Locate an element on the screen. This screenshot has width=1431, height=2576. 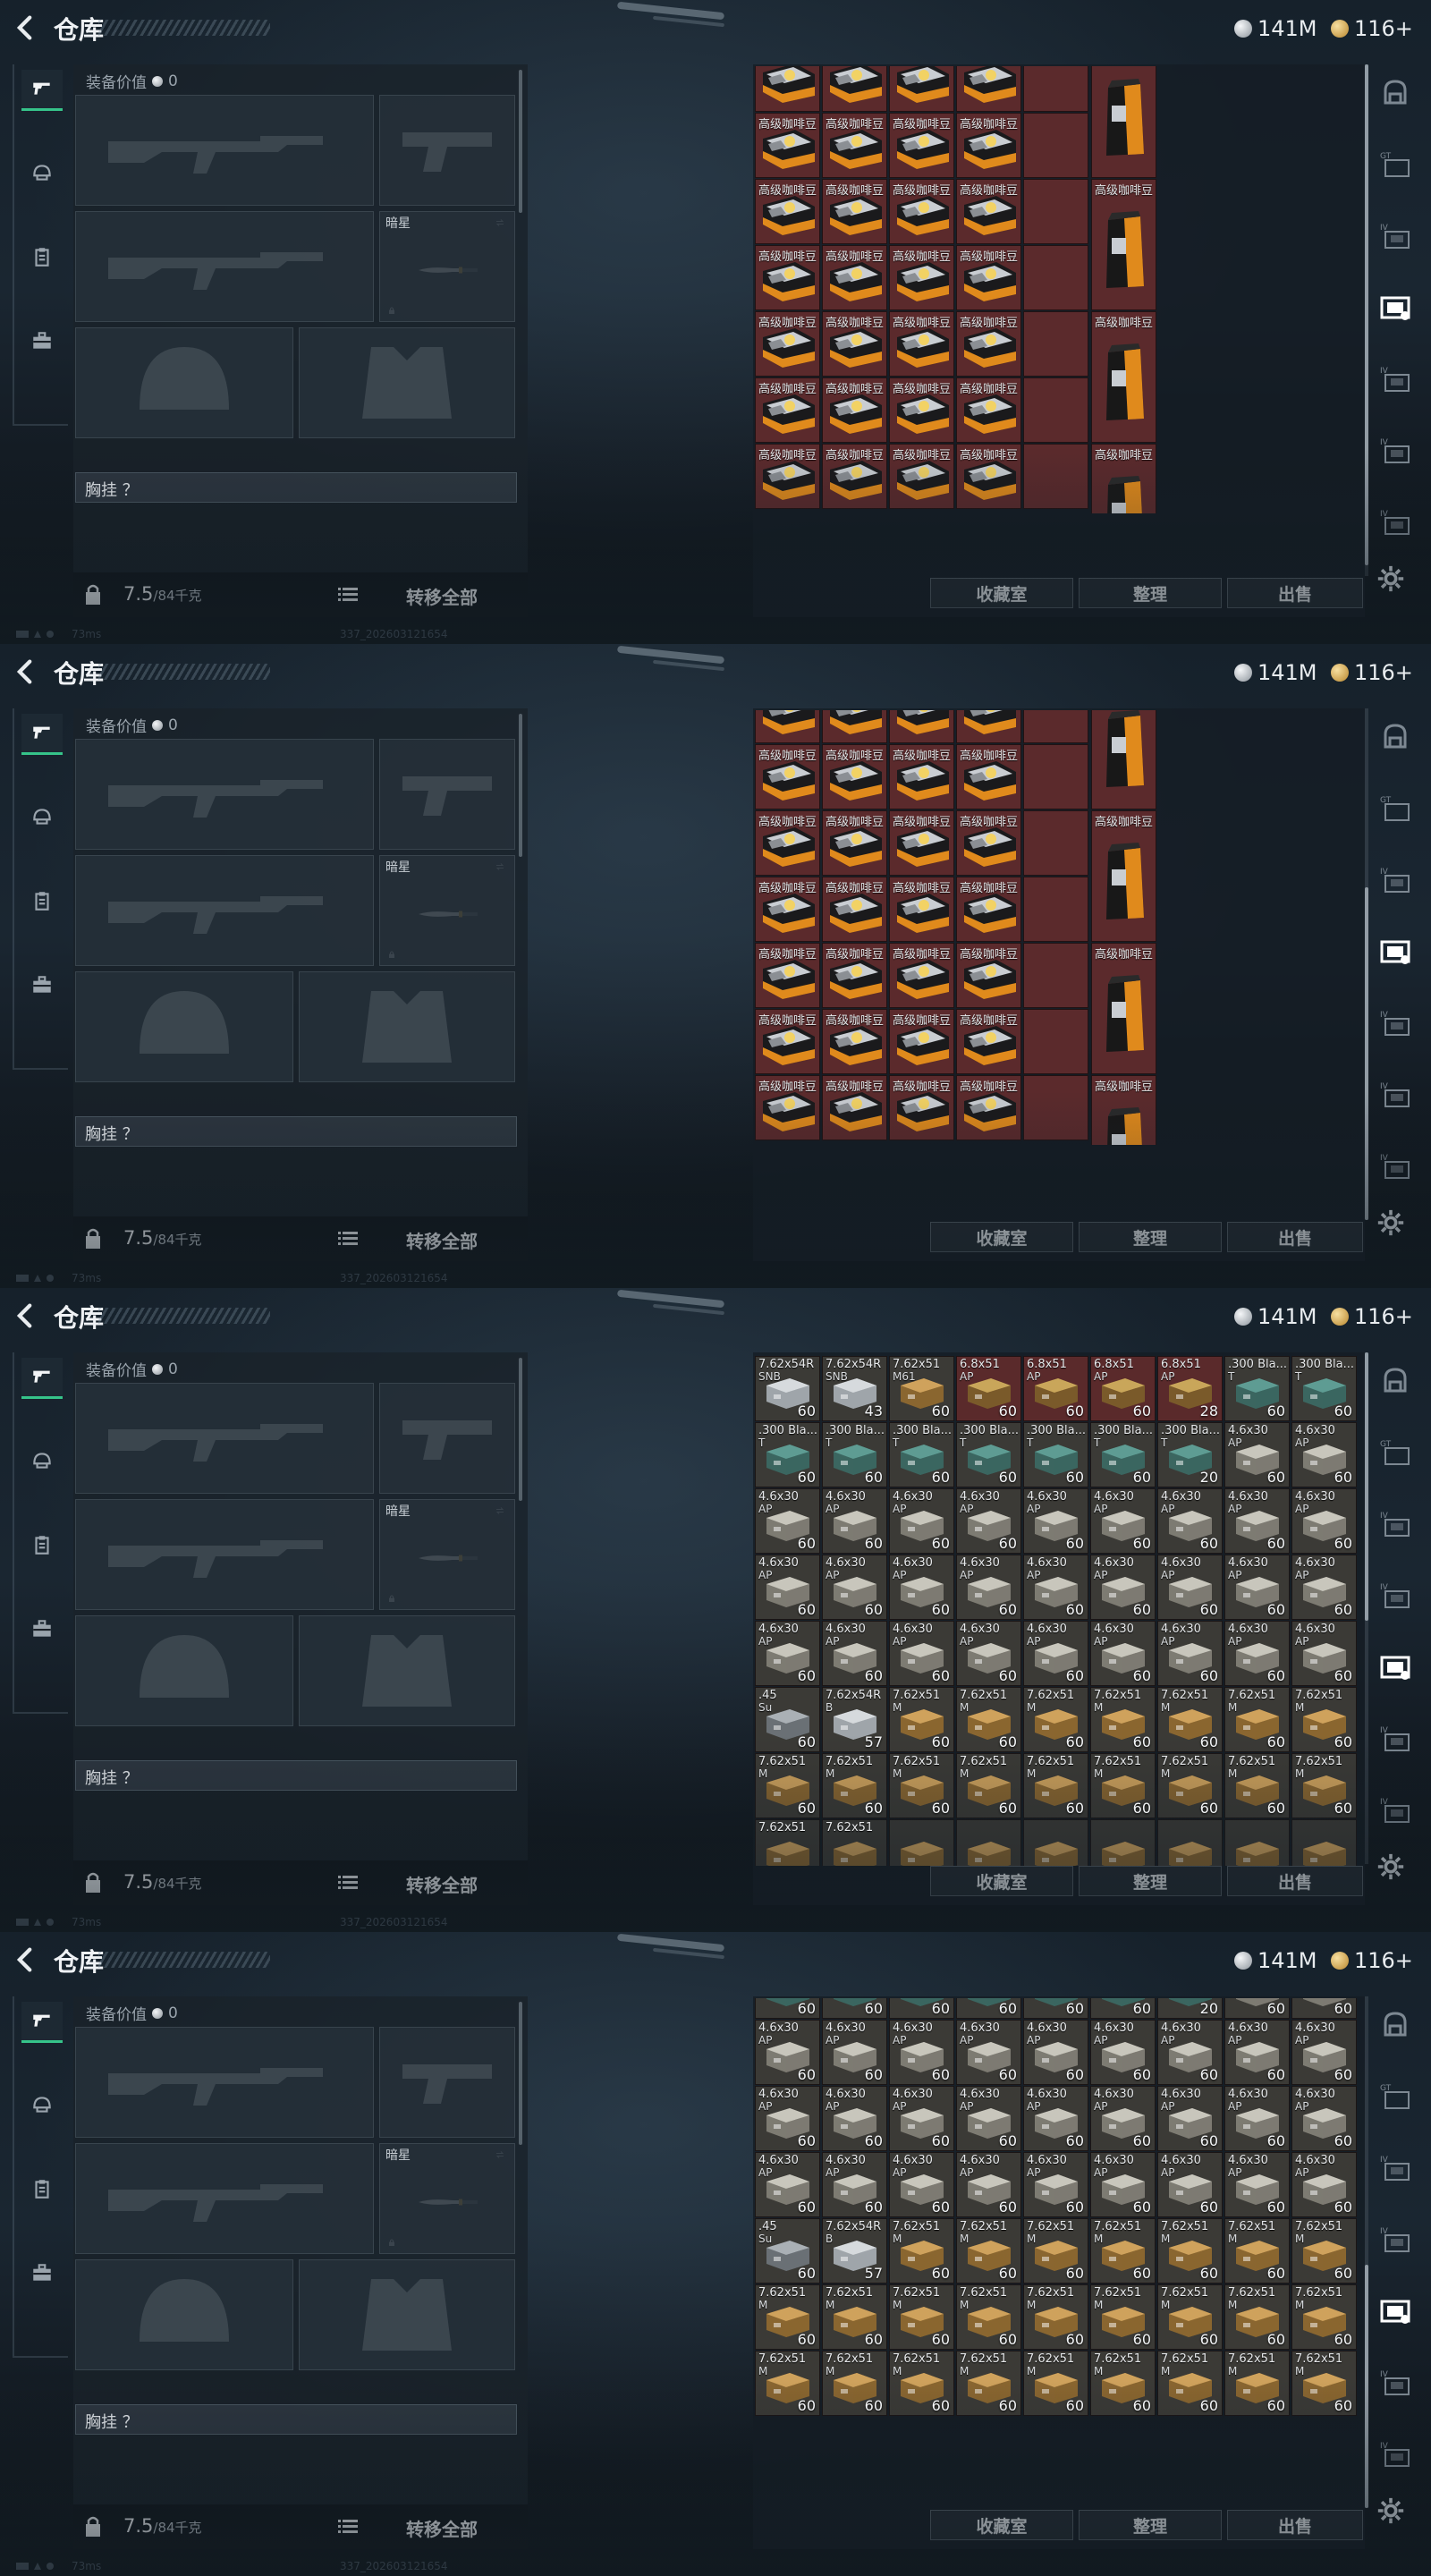
ammo-item: .300 Bla... T 20 is located at coordinates (1190, 1454).